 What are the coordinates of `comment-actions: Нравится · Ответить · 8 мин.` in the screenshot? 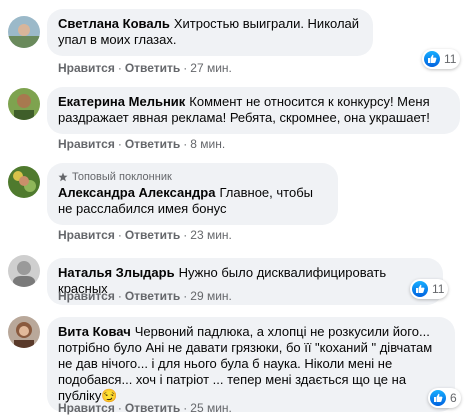 It's located at (141, 144).